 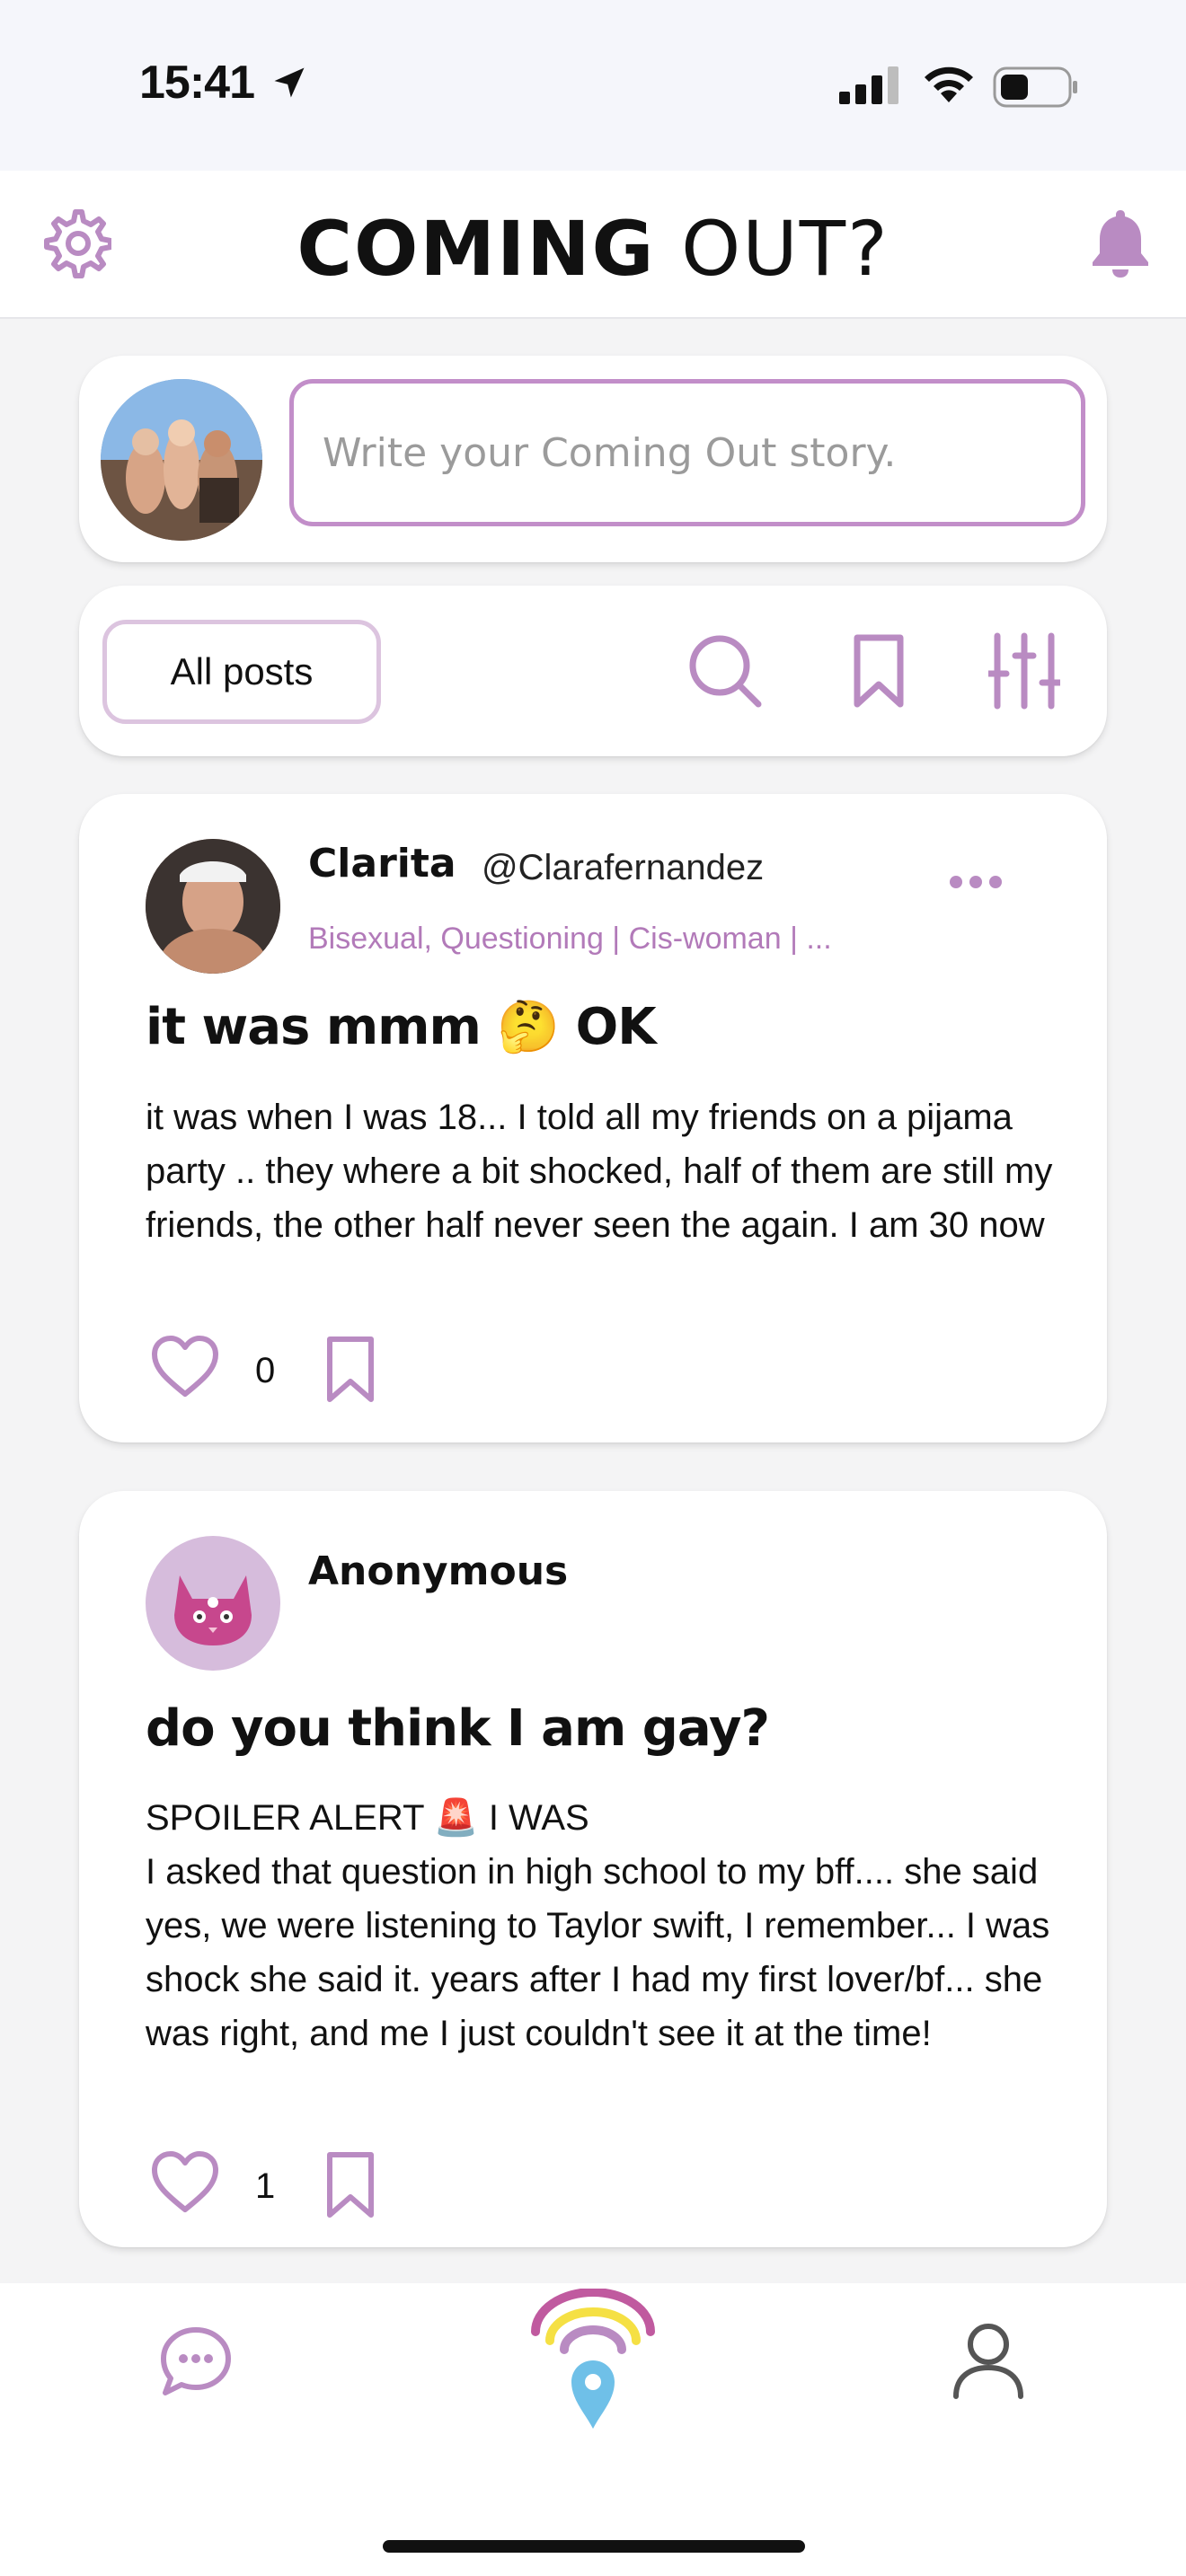 I want to click on composer-card, so click(x=593, y=459).